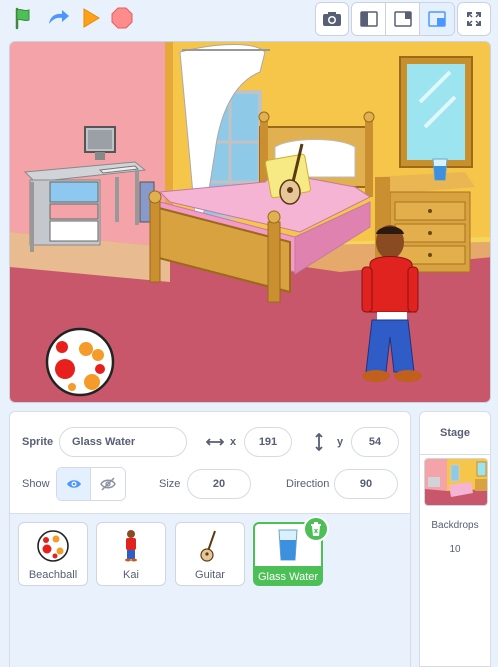  What do you see at coordinates (308, 484) in the screenshot?
I see `direction-label: Direction` at bounding box center [308, 484].